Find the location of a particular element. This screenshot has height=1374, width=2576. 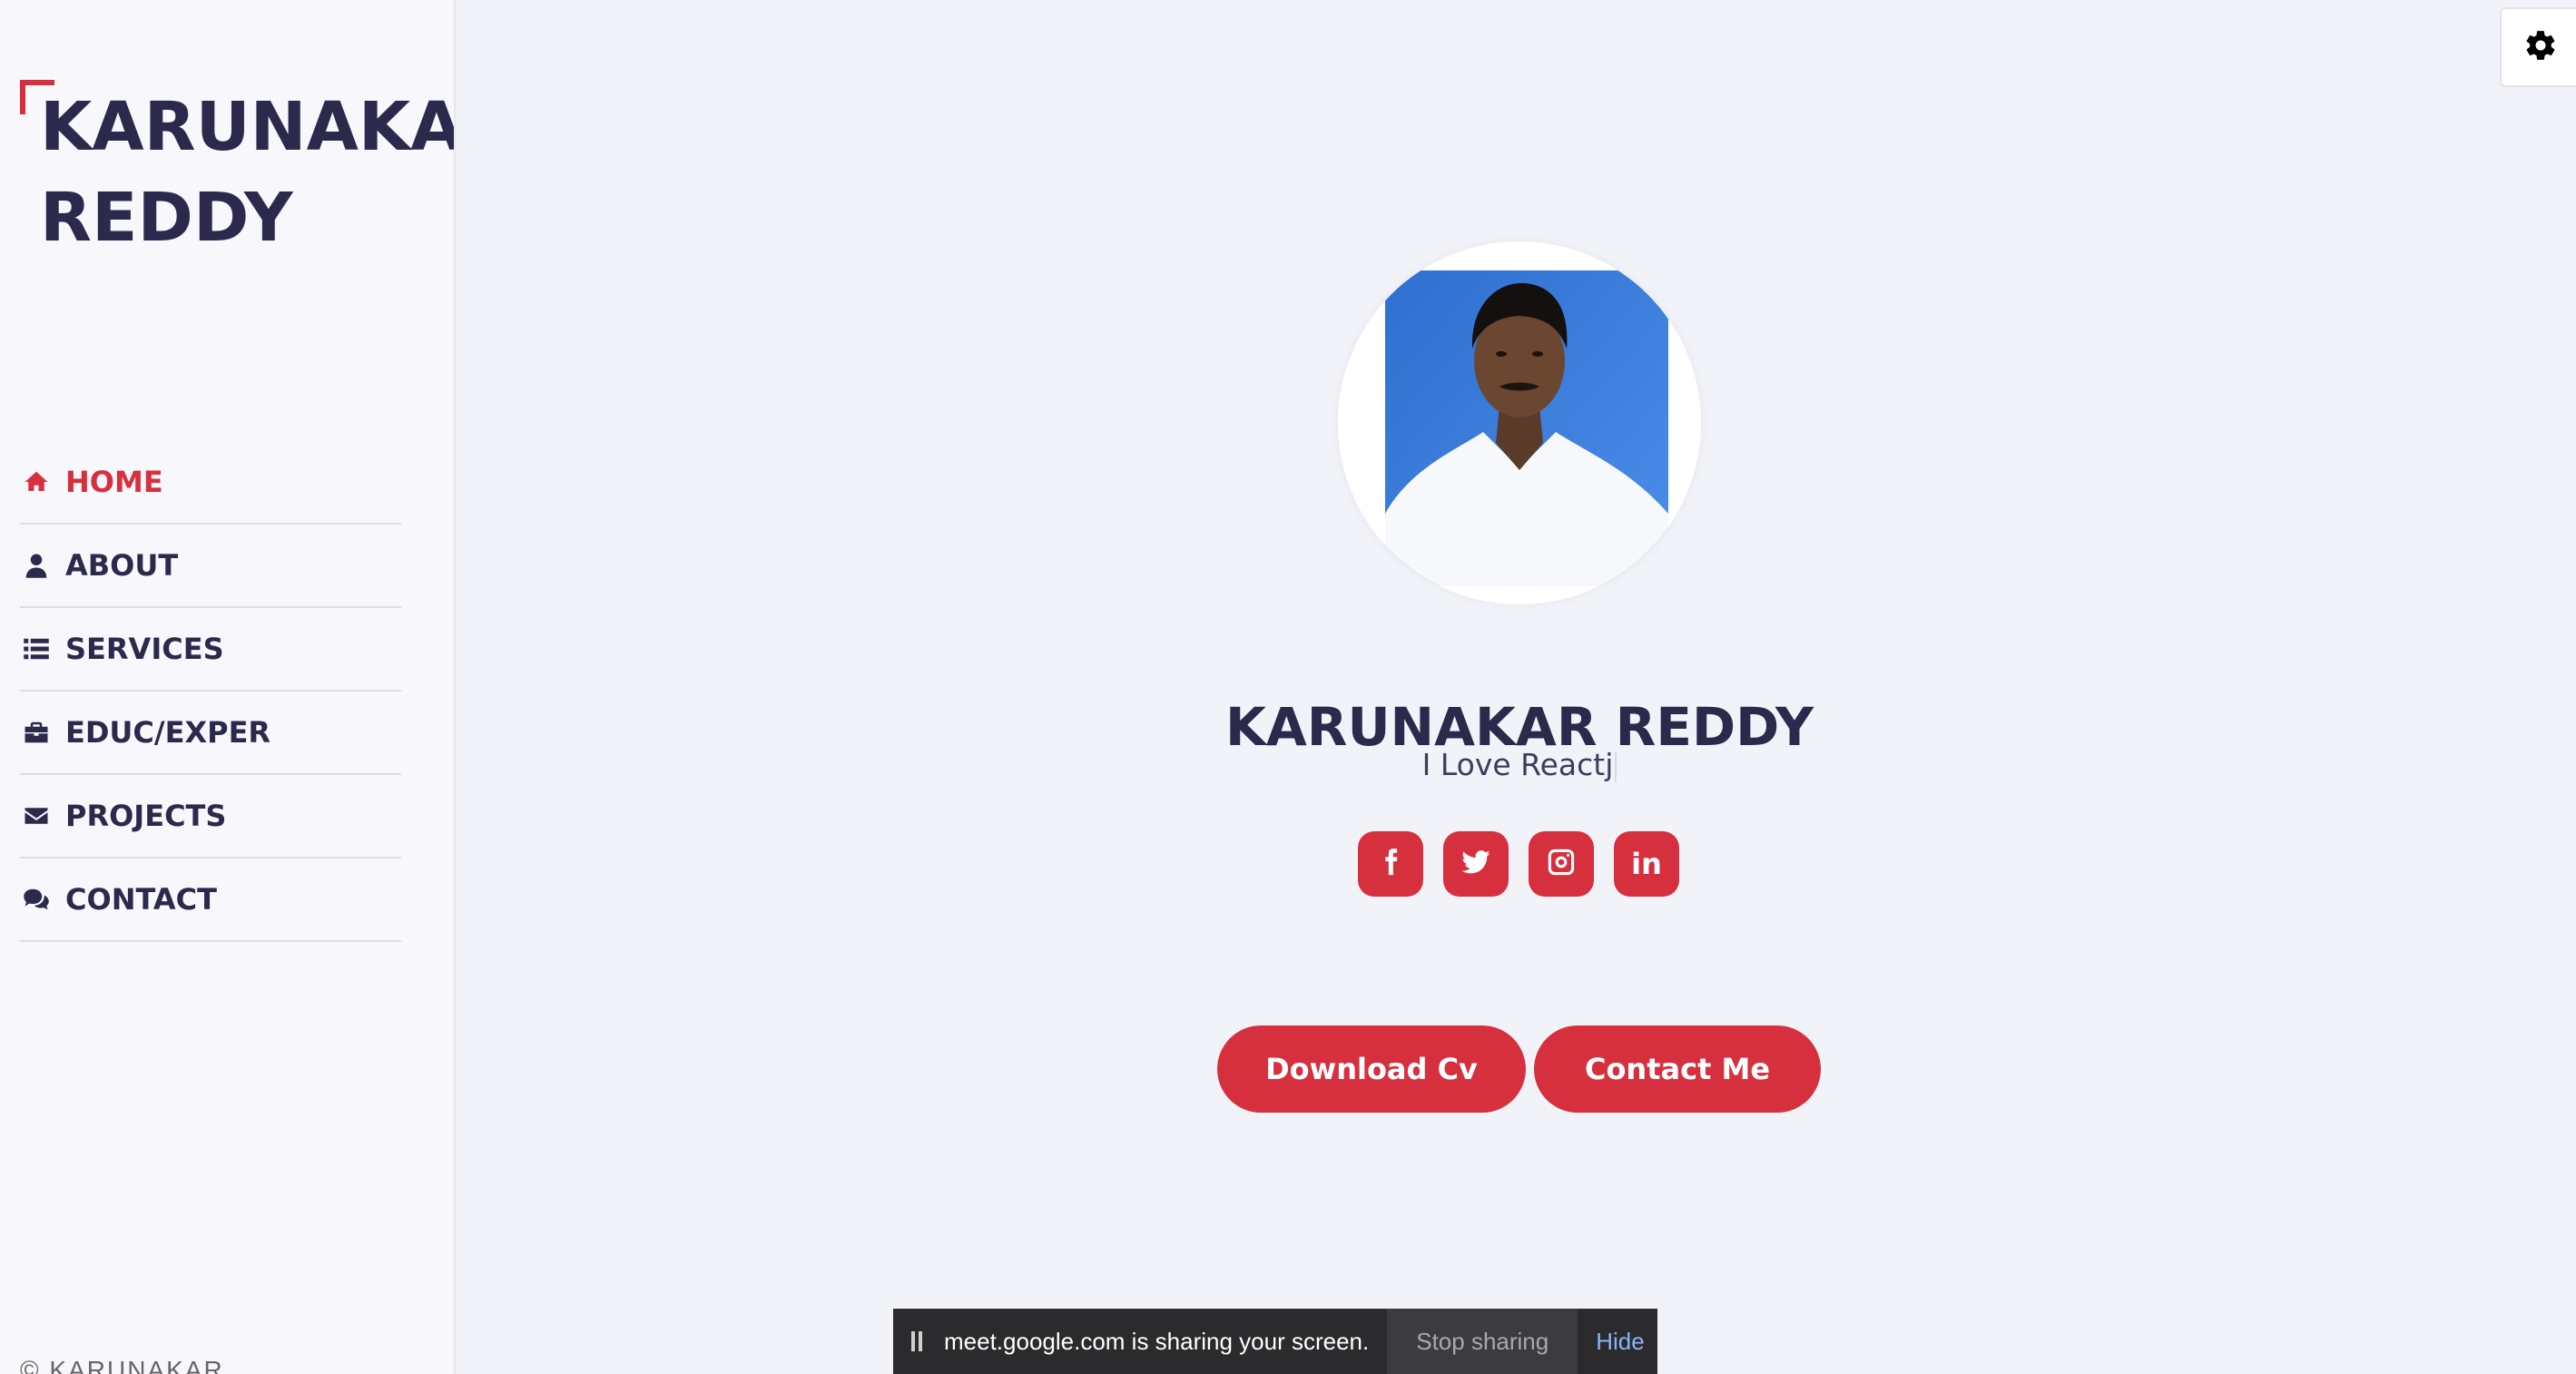

list-icon is located at coordinates (36, 649).